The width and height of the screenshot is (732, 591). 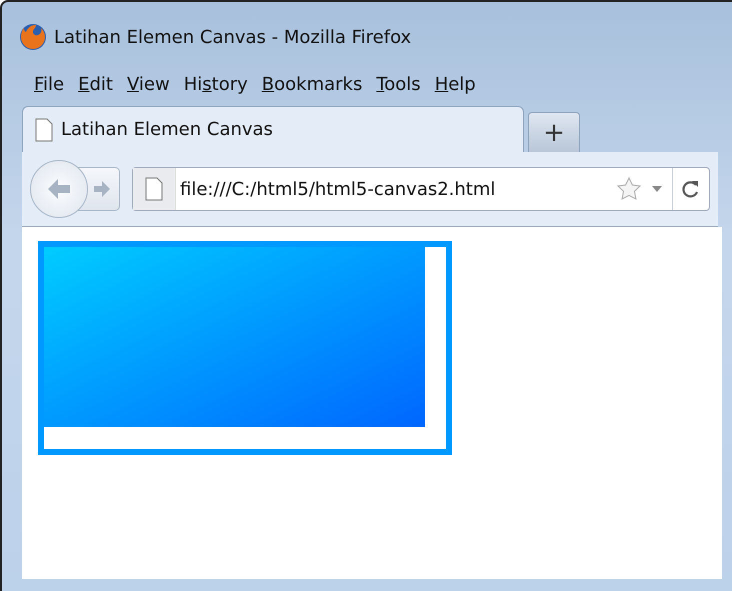 I want to click on window-title: Latihan Elemen Canvas - Mozilla Firefox, so click(x=233, y=37).